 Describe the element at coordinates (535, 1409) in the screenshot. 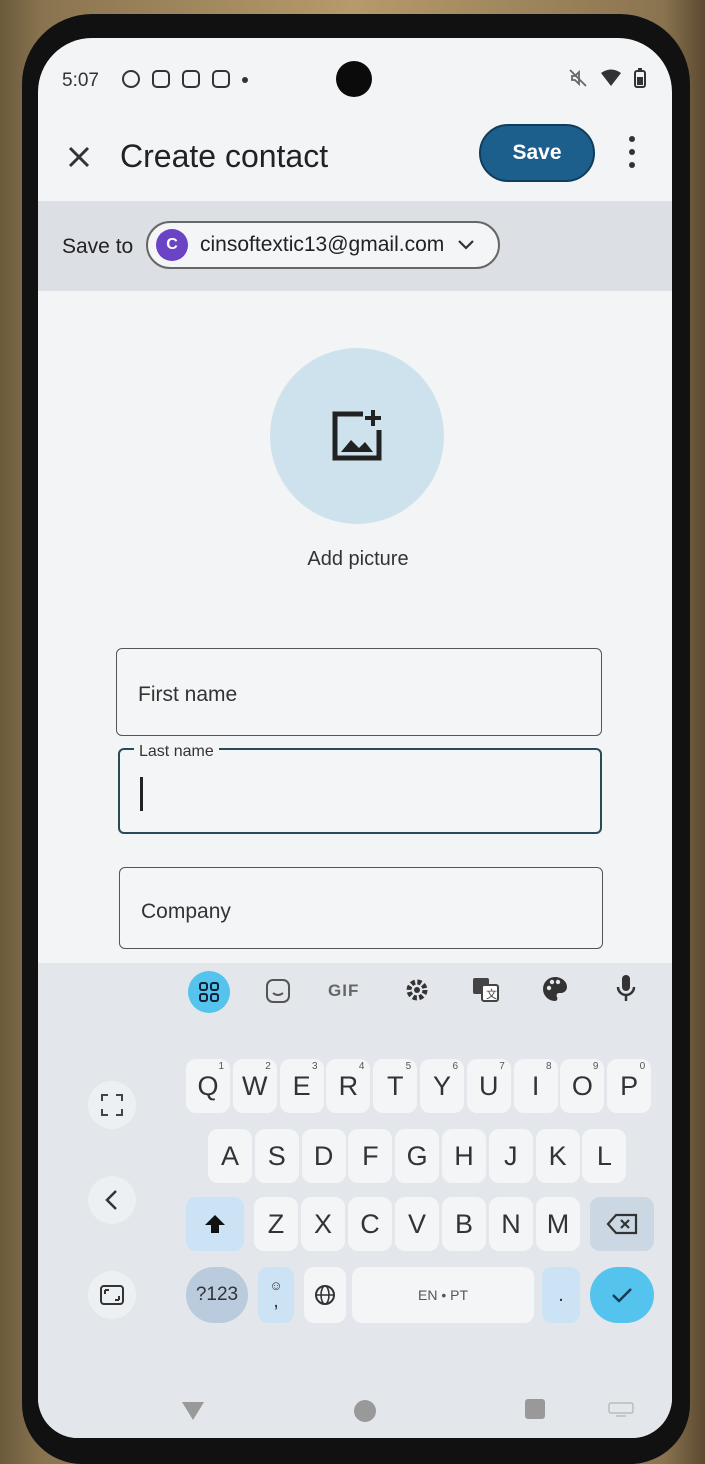

I see `nav-recents-icon` at that location.